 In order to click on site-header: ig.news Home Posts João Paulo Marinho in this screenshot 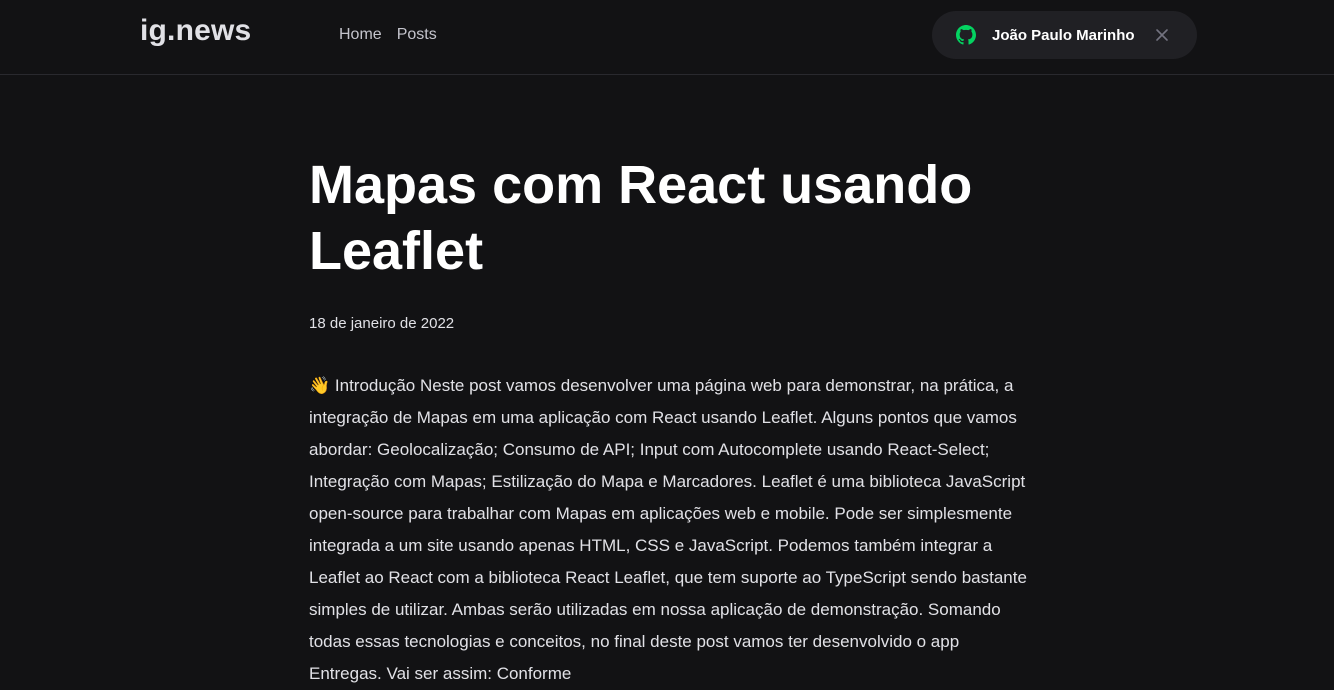, I will do `click(667, 37)`.